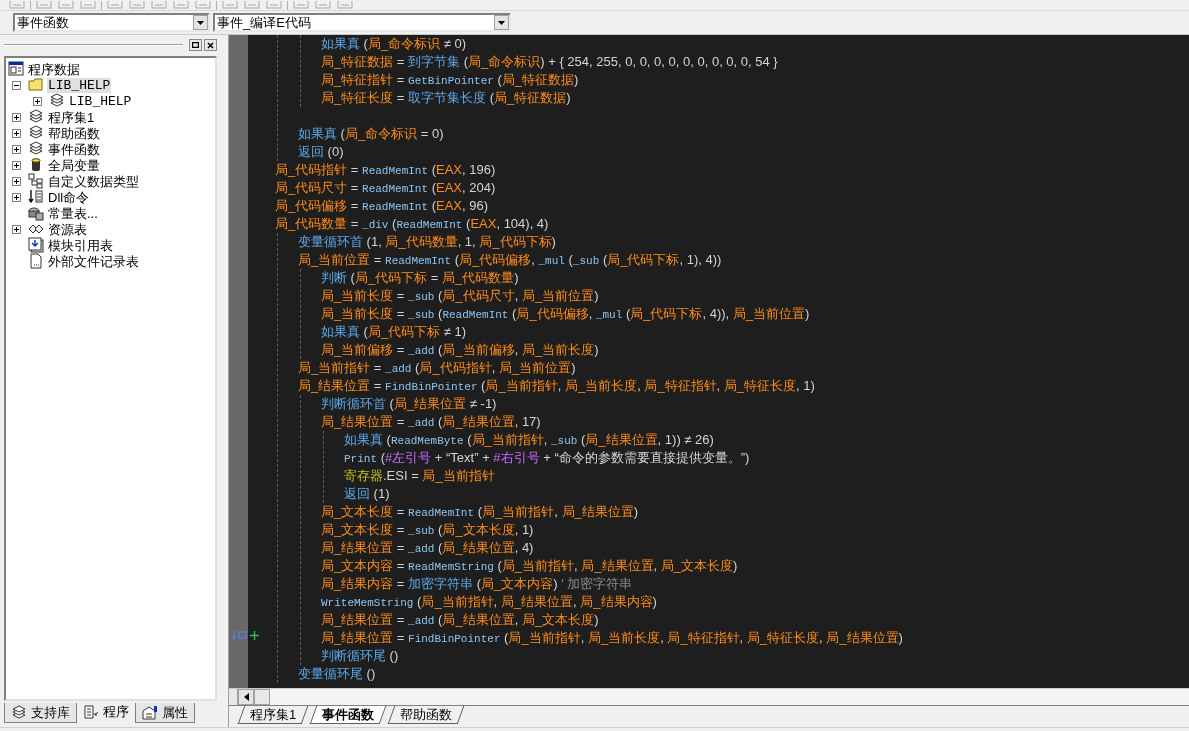 The width and height of the screenshot is (1189, 731). Describe the element at coordinates (74, 165) in the screenshot. I see `tree-item: 全局变量` at that location.